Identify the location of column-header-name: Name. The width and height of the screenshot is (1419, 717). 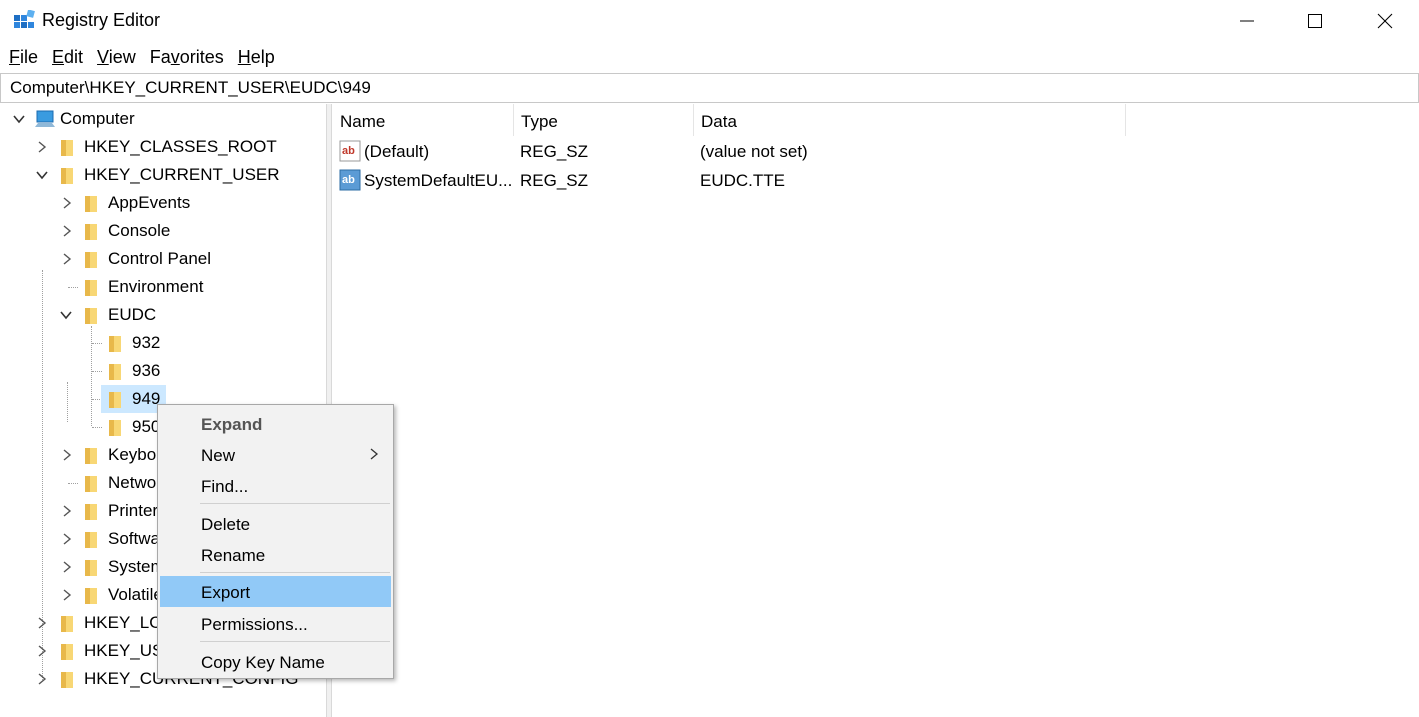
(423, 120).